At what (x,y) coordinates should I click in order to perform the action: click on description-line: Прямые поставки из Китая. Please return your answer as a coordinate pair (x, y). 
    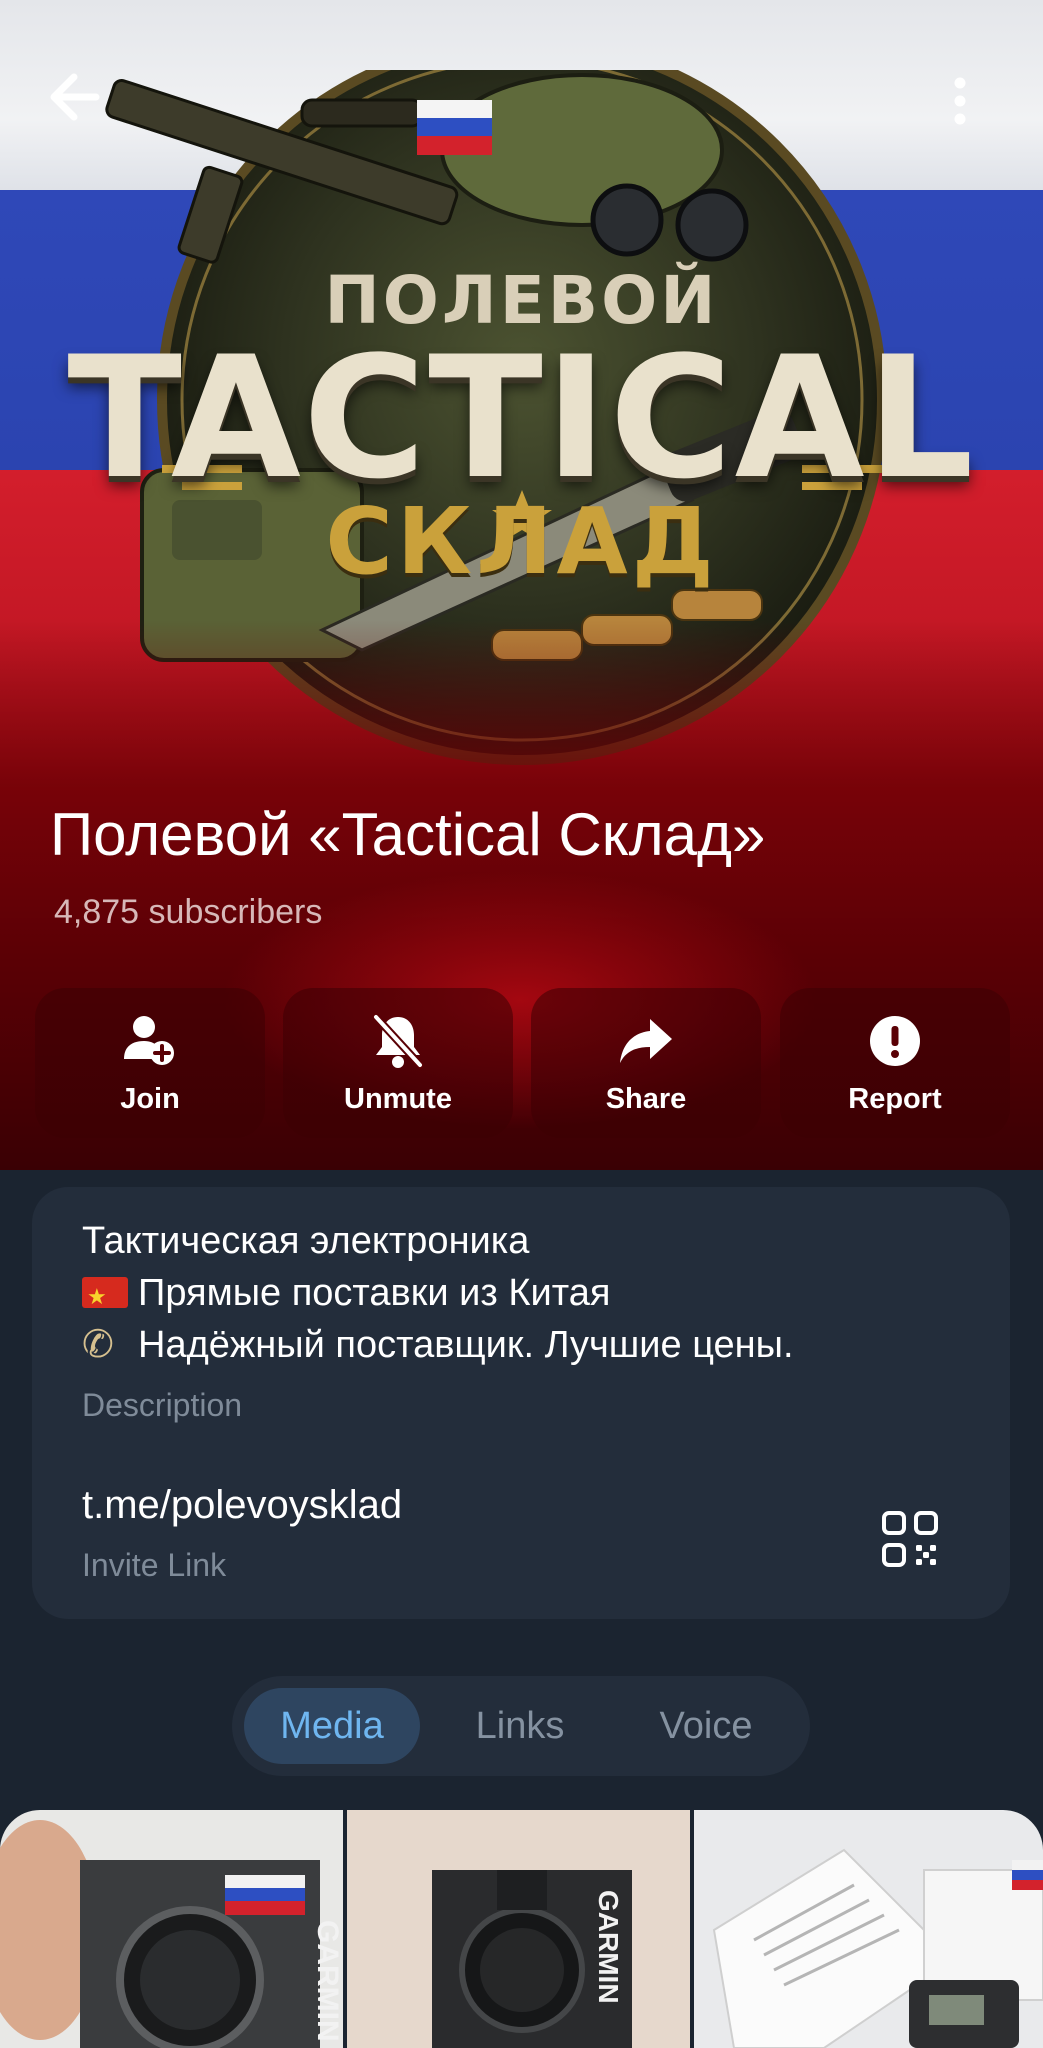
    Looking at the image, I should click on (438, 1295).